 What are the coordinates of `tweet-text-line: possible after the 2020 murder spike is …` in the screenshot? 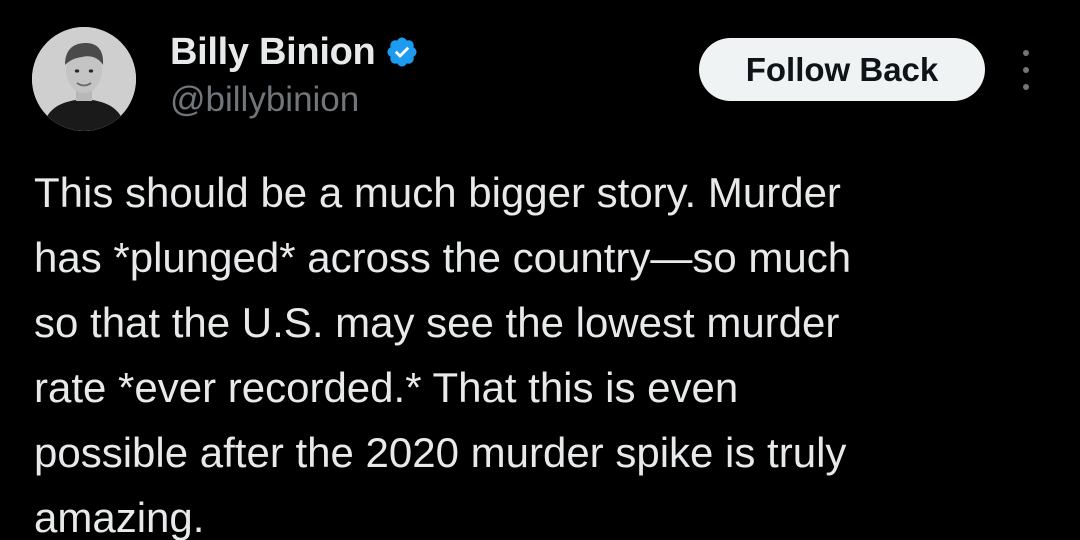 It's located at (440, 452).